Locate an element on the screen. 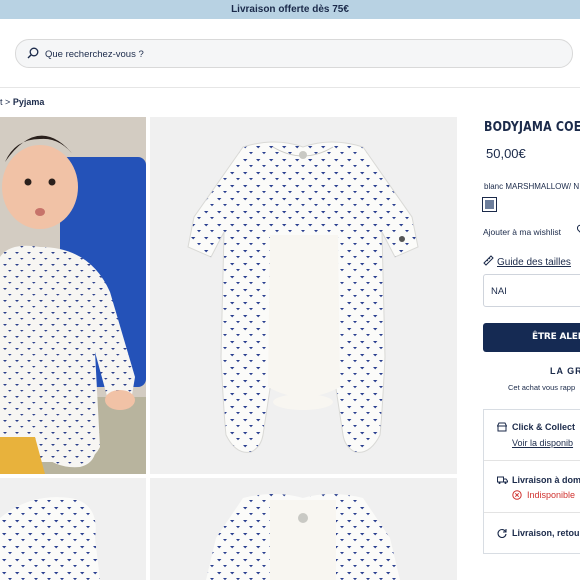  click-collect-title: Click & Collect is located at coordinates (544, 427).